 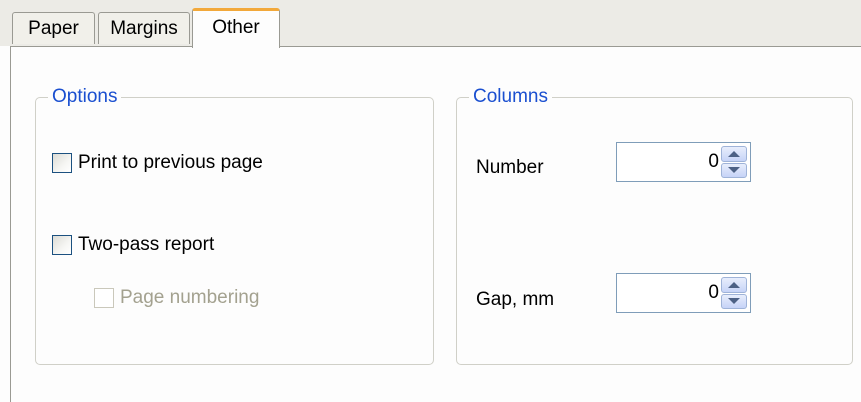 I want to click on two-pass-report-box, so click(x=62, y=245).